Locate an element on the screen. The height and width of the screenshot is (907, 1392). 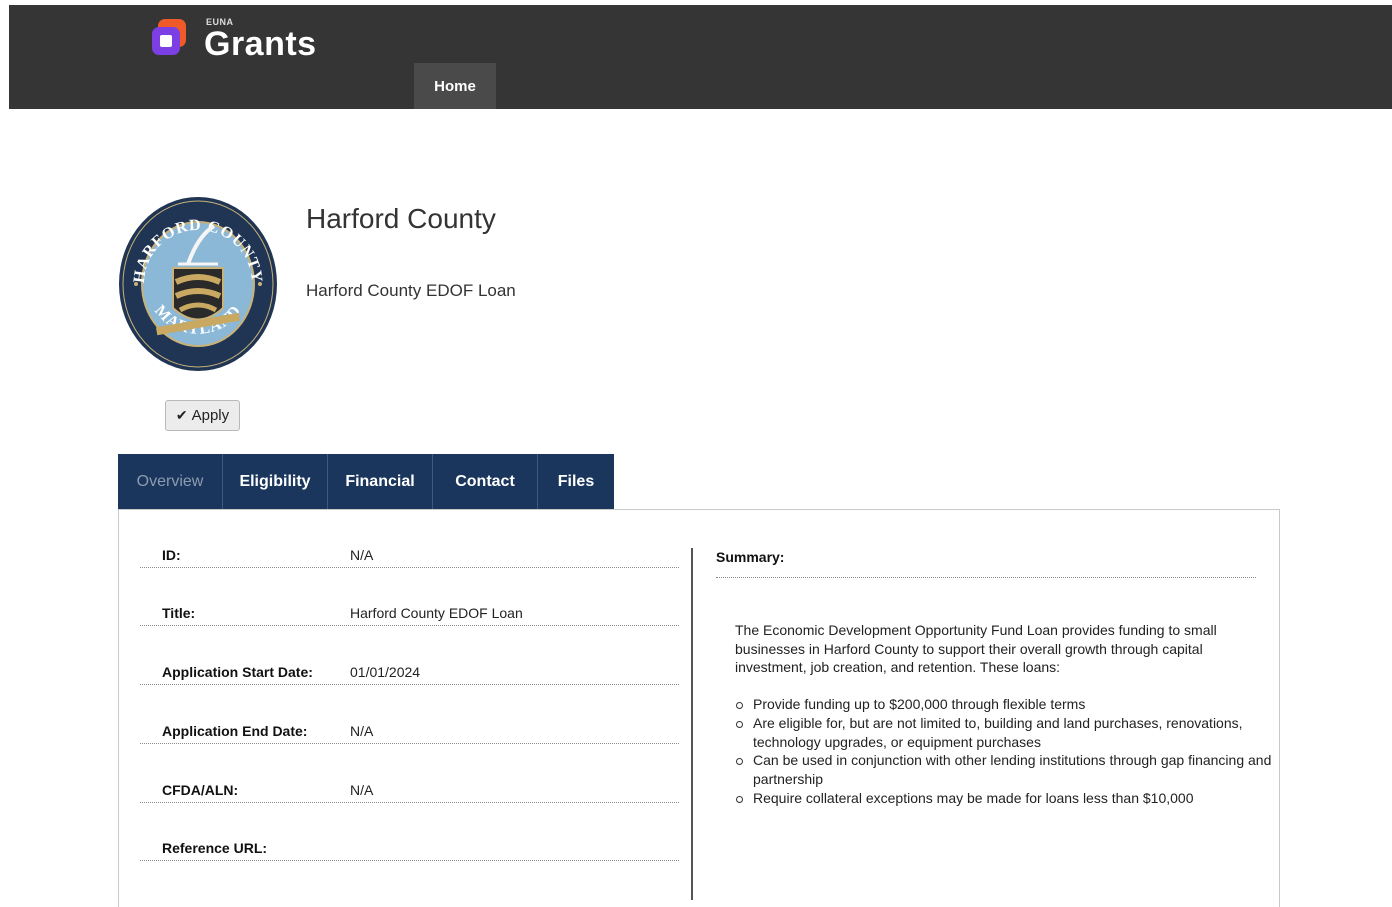
logo-product-name: Grants is located at coordinates (260, 44).